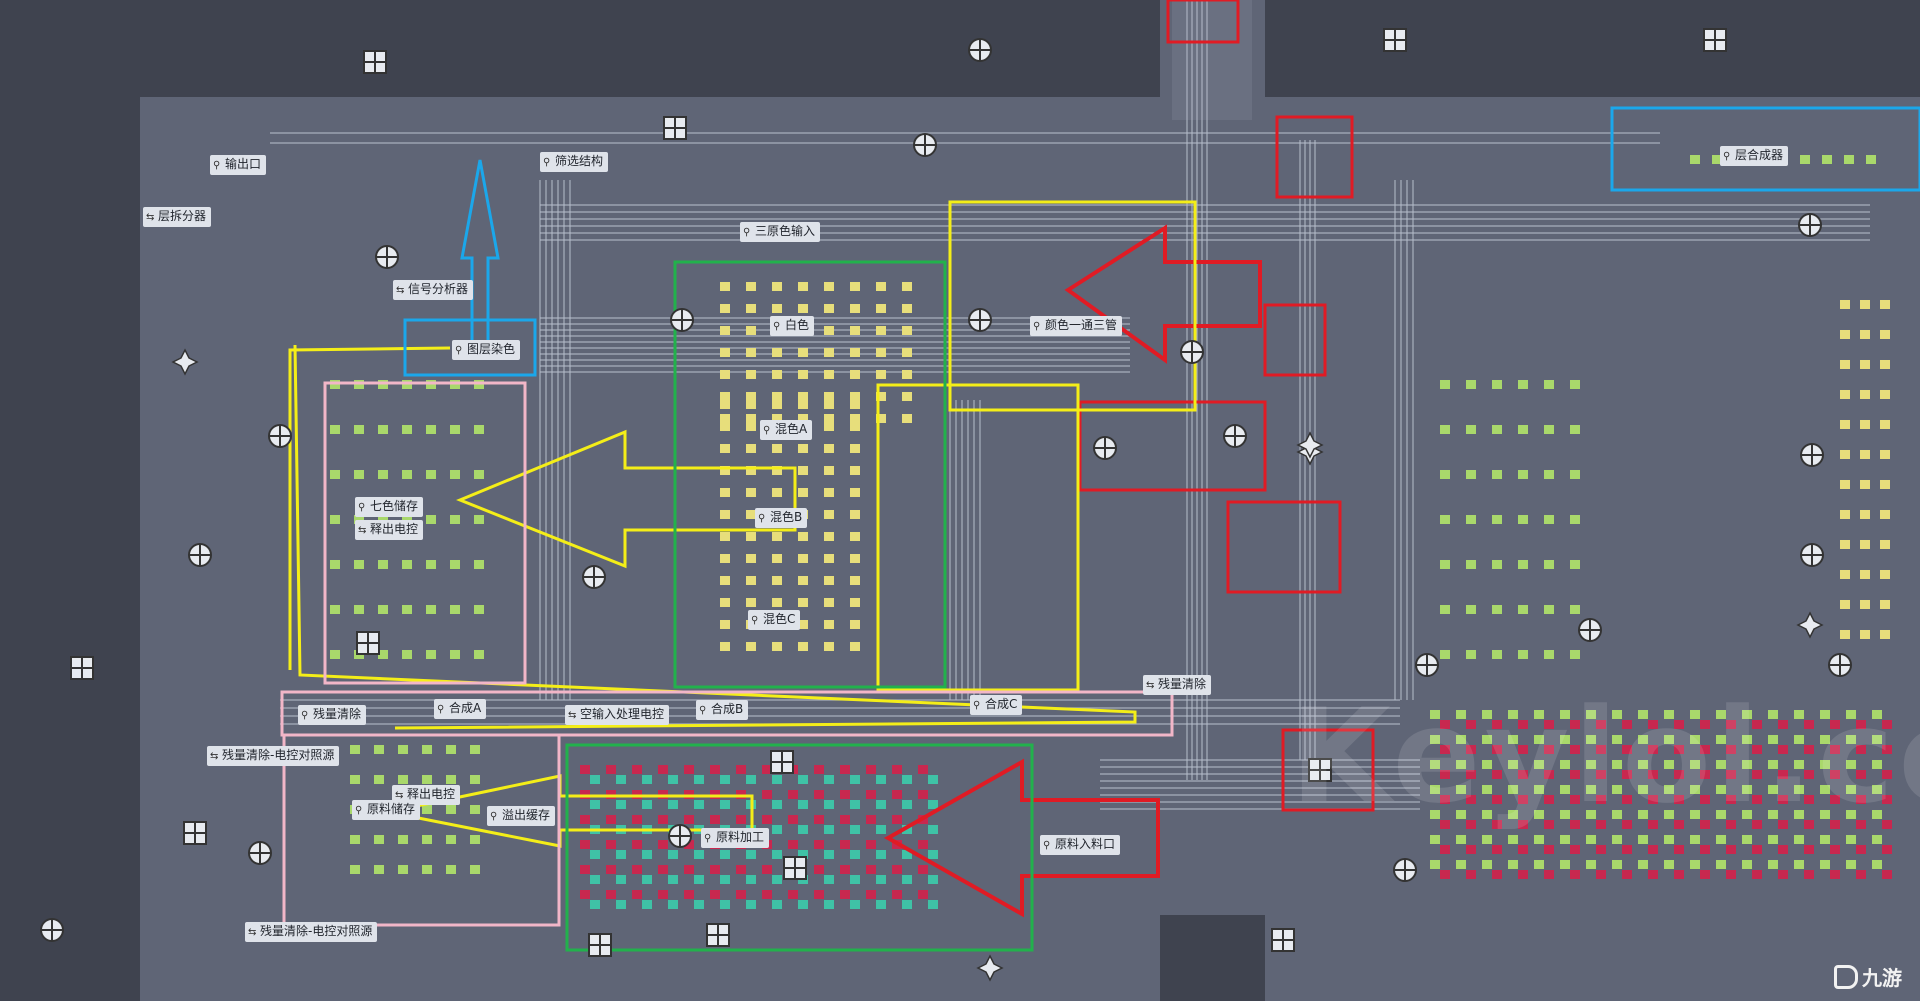 Image resolution: width=1920 pixels, height=1001 pixels. I want to click on label-empty-input-control: ⇆ 空输入处理电控, so click(617, 715).